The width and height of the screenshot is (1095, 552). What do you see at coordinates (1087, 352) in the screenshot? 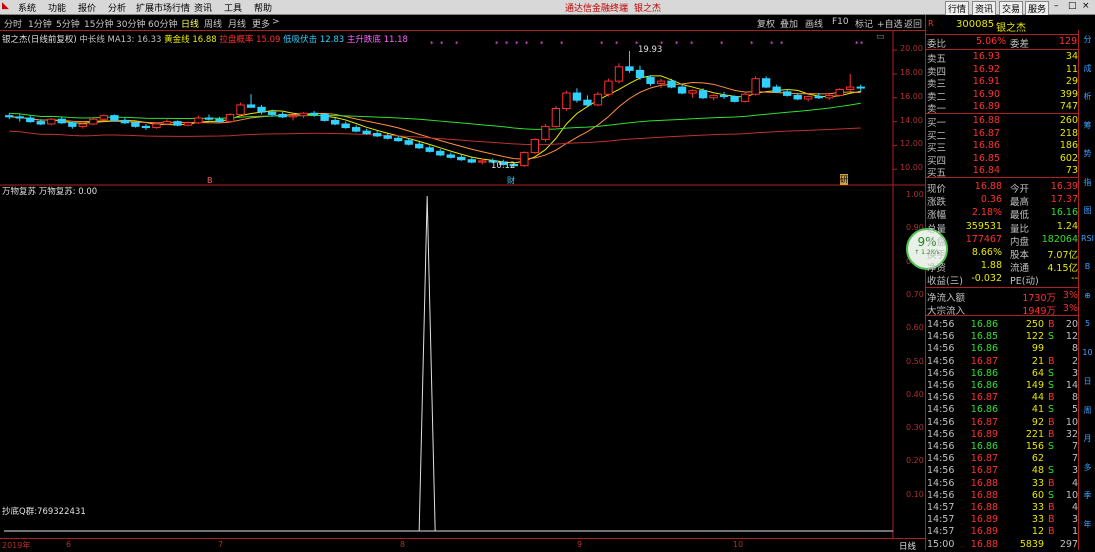
I see `side-icon: 10` at bounding box center [1087, 352].